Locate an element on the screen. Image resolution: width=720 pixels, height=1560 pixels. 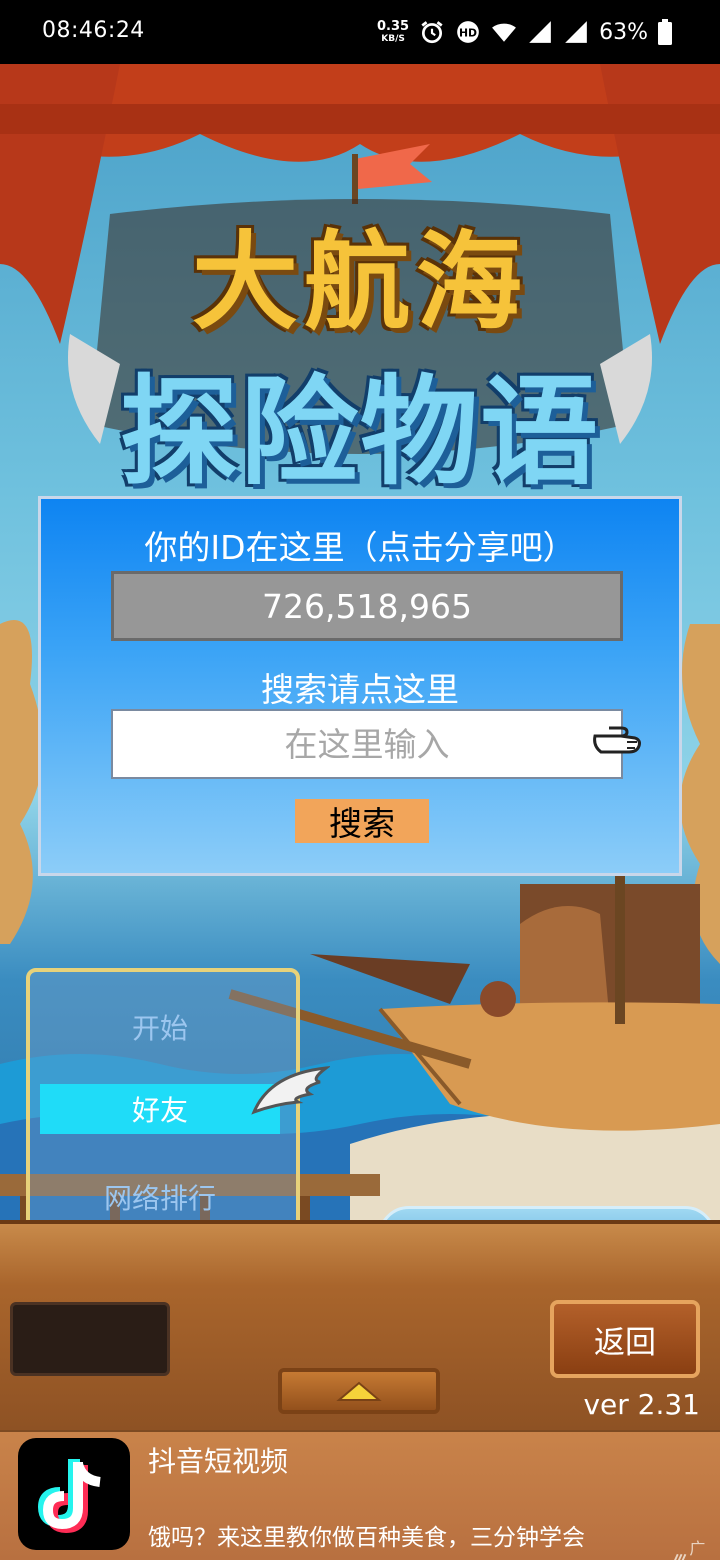
search-button: 搜索 is located at coordinates (362, 821).